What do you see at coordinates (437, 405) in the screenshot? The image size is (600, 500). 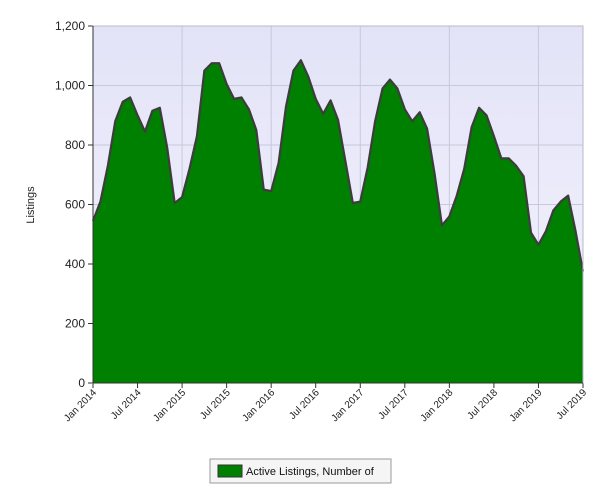 I see `x-tick-label: Jan 2018` at bounding box center [437, 405].